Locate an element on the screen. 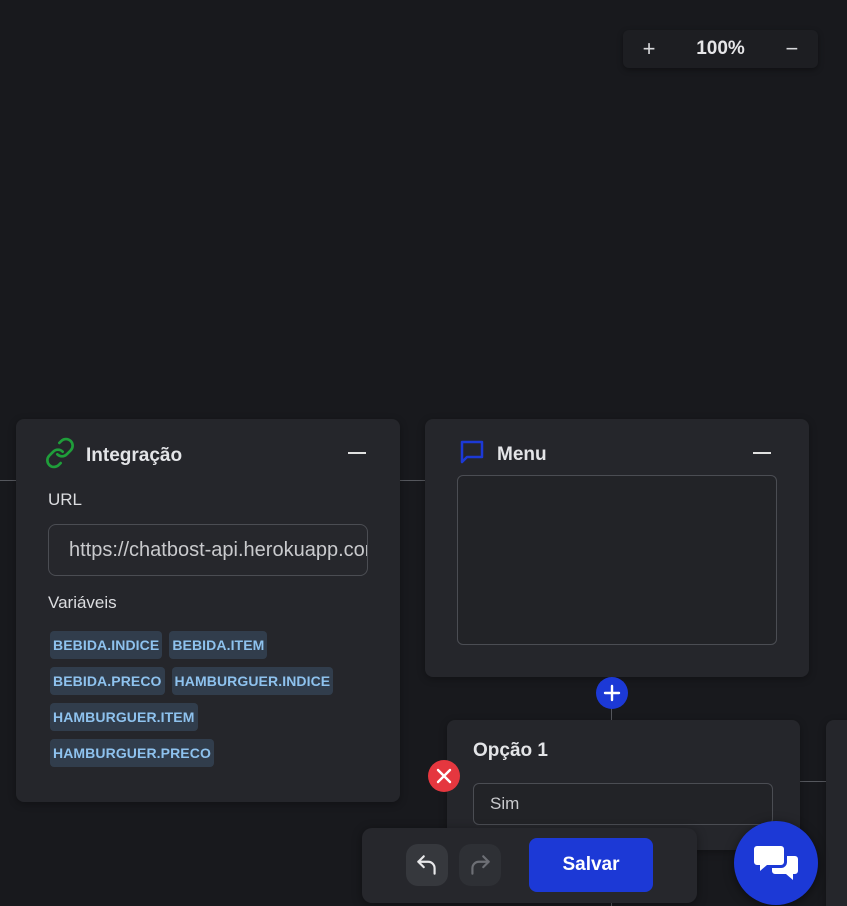  tag-row: BEBIDA.INDICE BEBIDA.ITEM is located at coordinates (210, 645).